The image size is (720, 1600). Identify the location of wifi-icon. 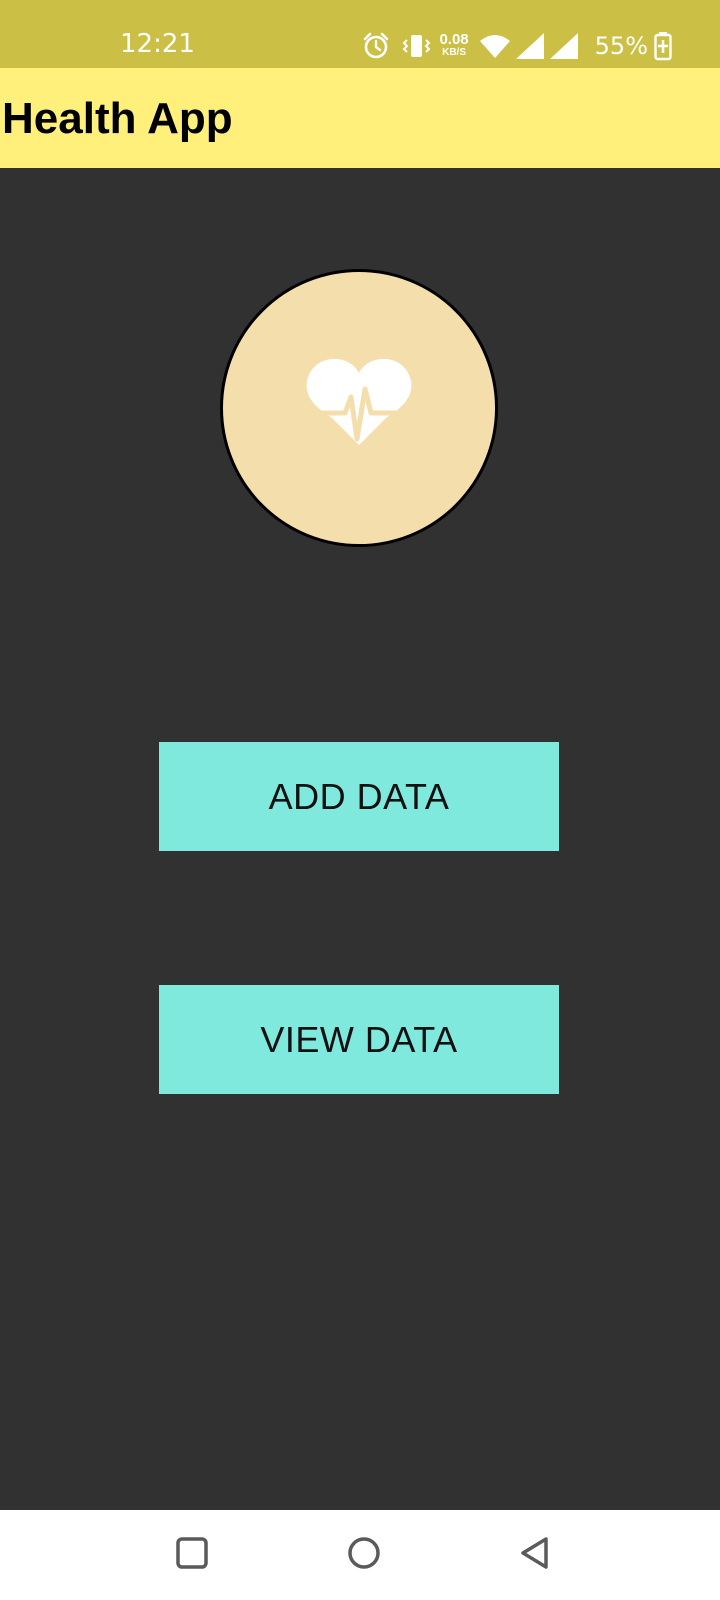
(495, 46).